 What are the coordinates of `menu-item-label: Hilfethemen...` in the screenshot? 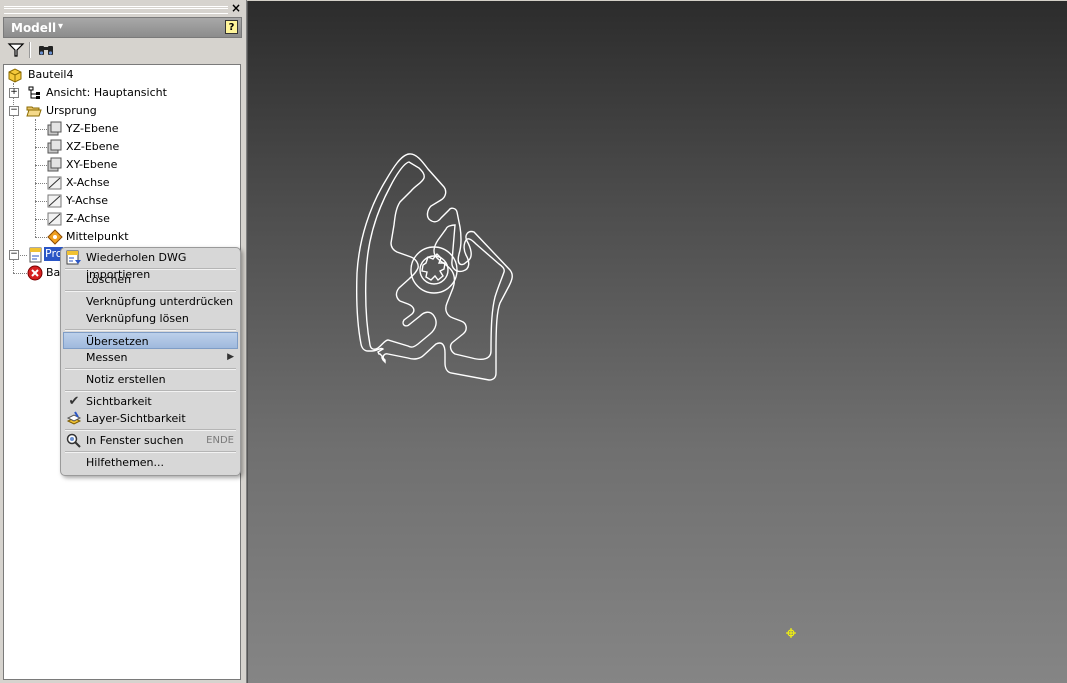 It's located at (125, 462).